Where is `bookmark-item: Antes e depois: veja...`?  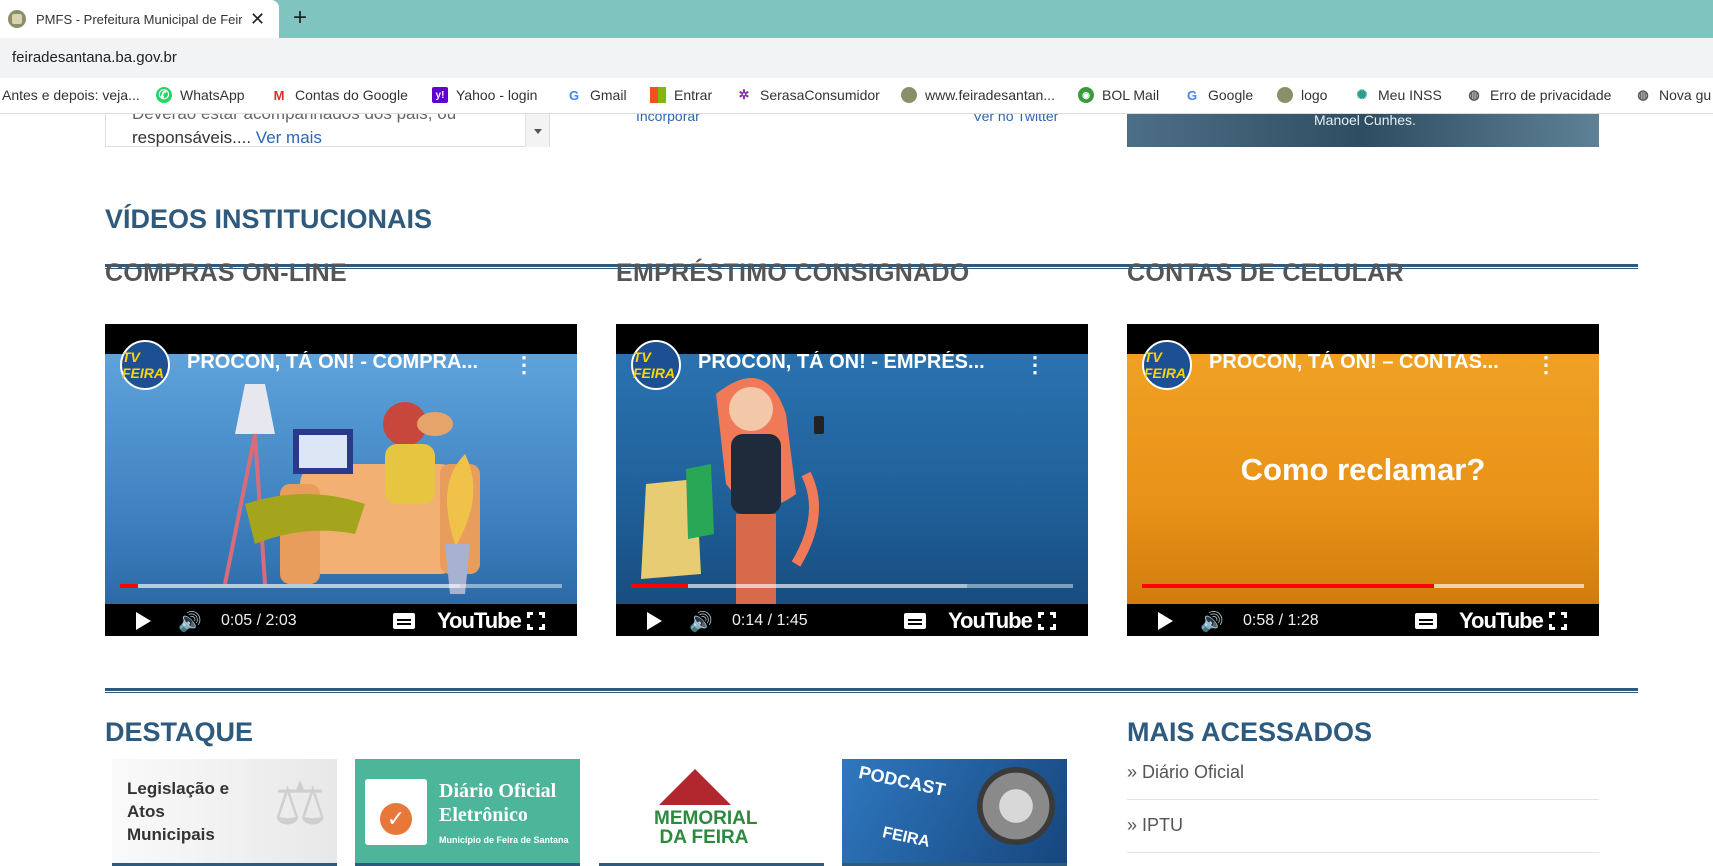
bookmark-item: Antes e depois: veja... is located at coordinates (71, 95).